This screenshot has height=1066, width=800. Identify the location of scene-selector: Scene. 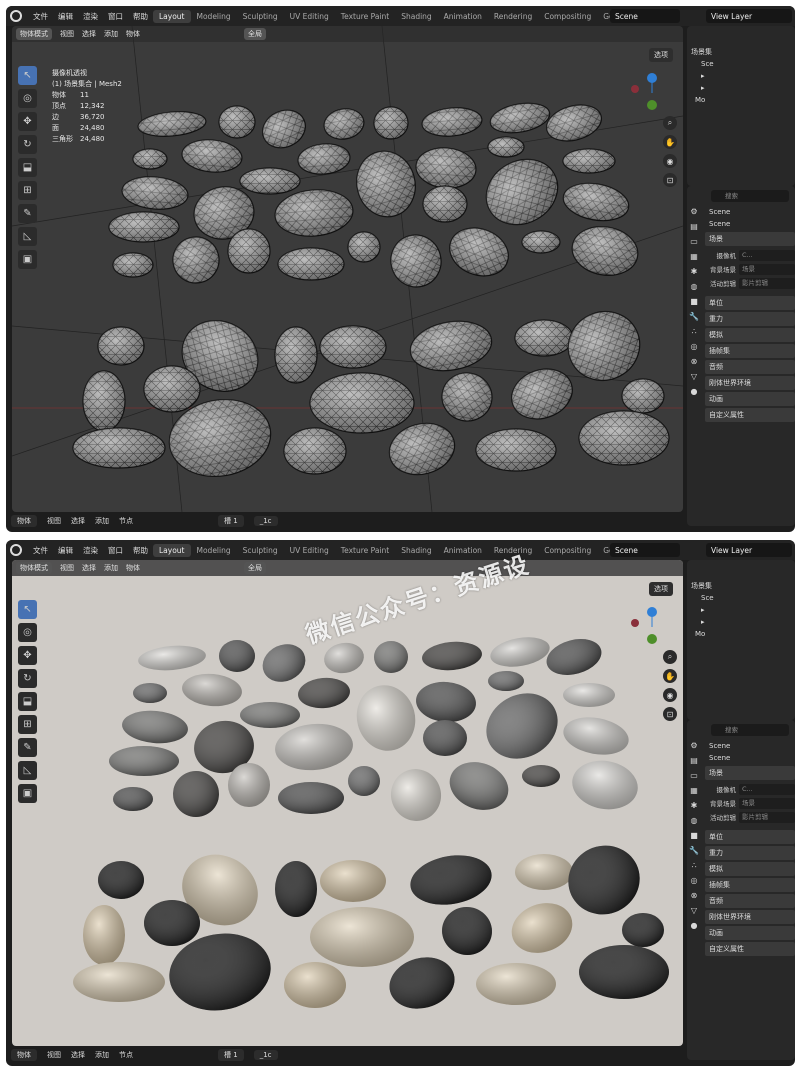
(645, 550).